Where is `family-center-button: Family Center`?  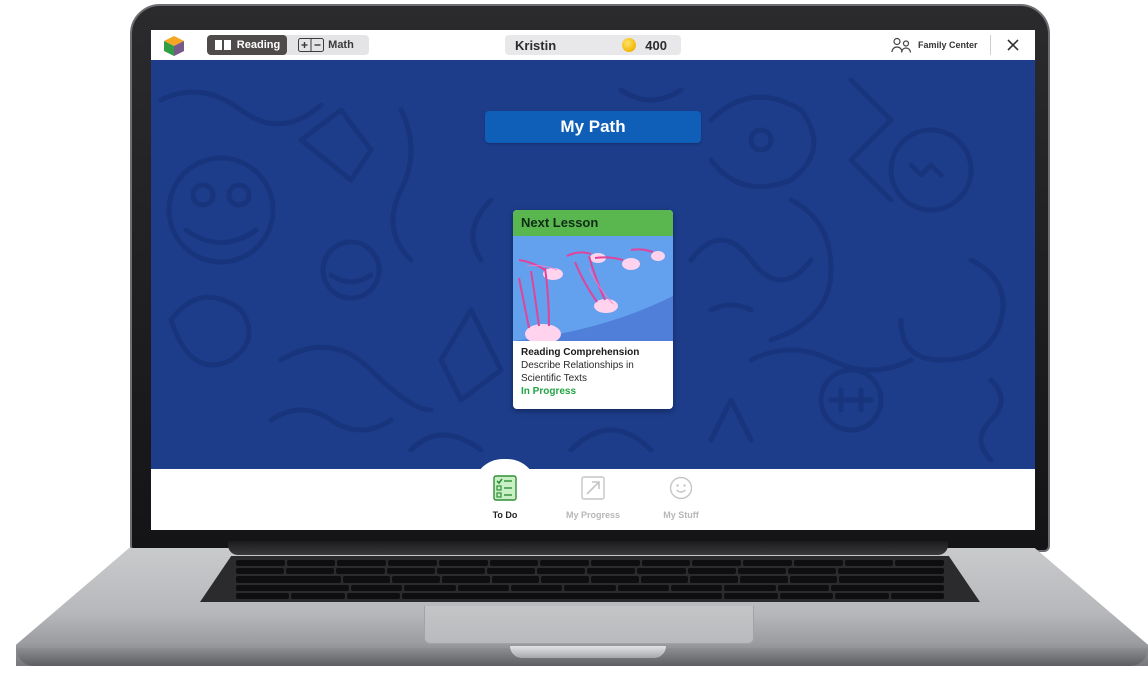
family-center-button: Family Center is located at coordinates (934, 45).